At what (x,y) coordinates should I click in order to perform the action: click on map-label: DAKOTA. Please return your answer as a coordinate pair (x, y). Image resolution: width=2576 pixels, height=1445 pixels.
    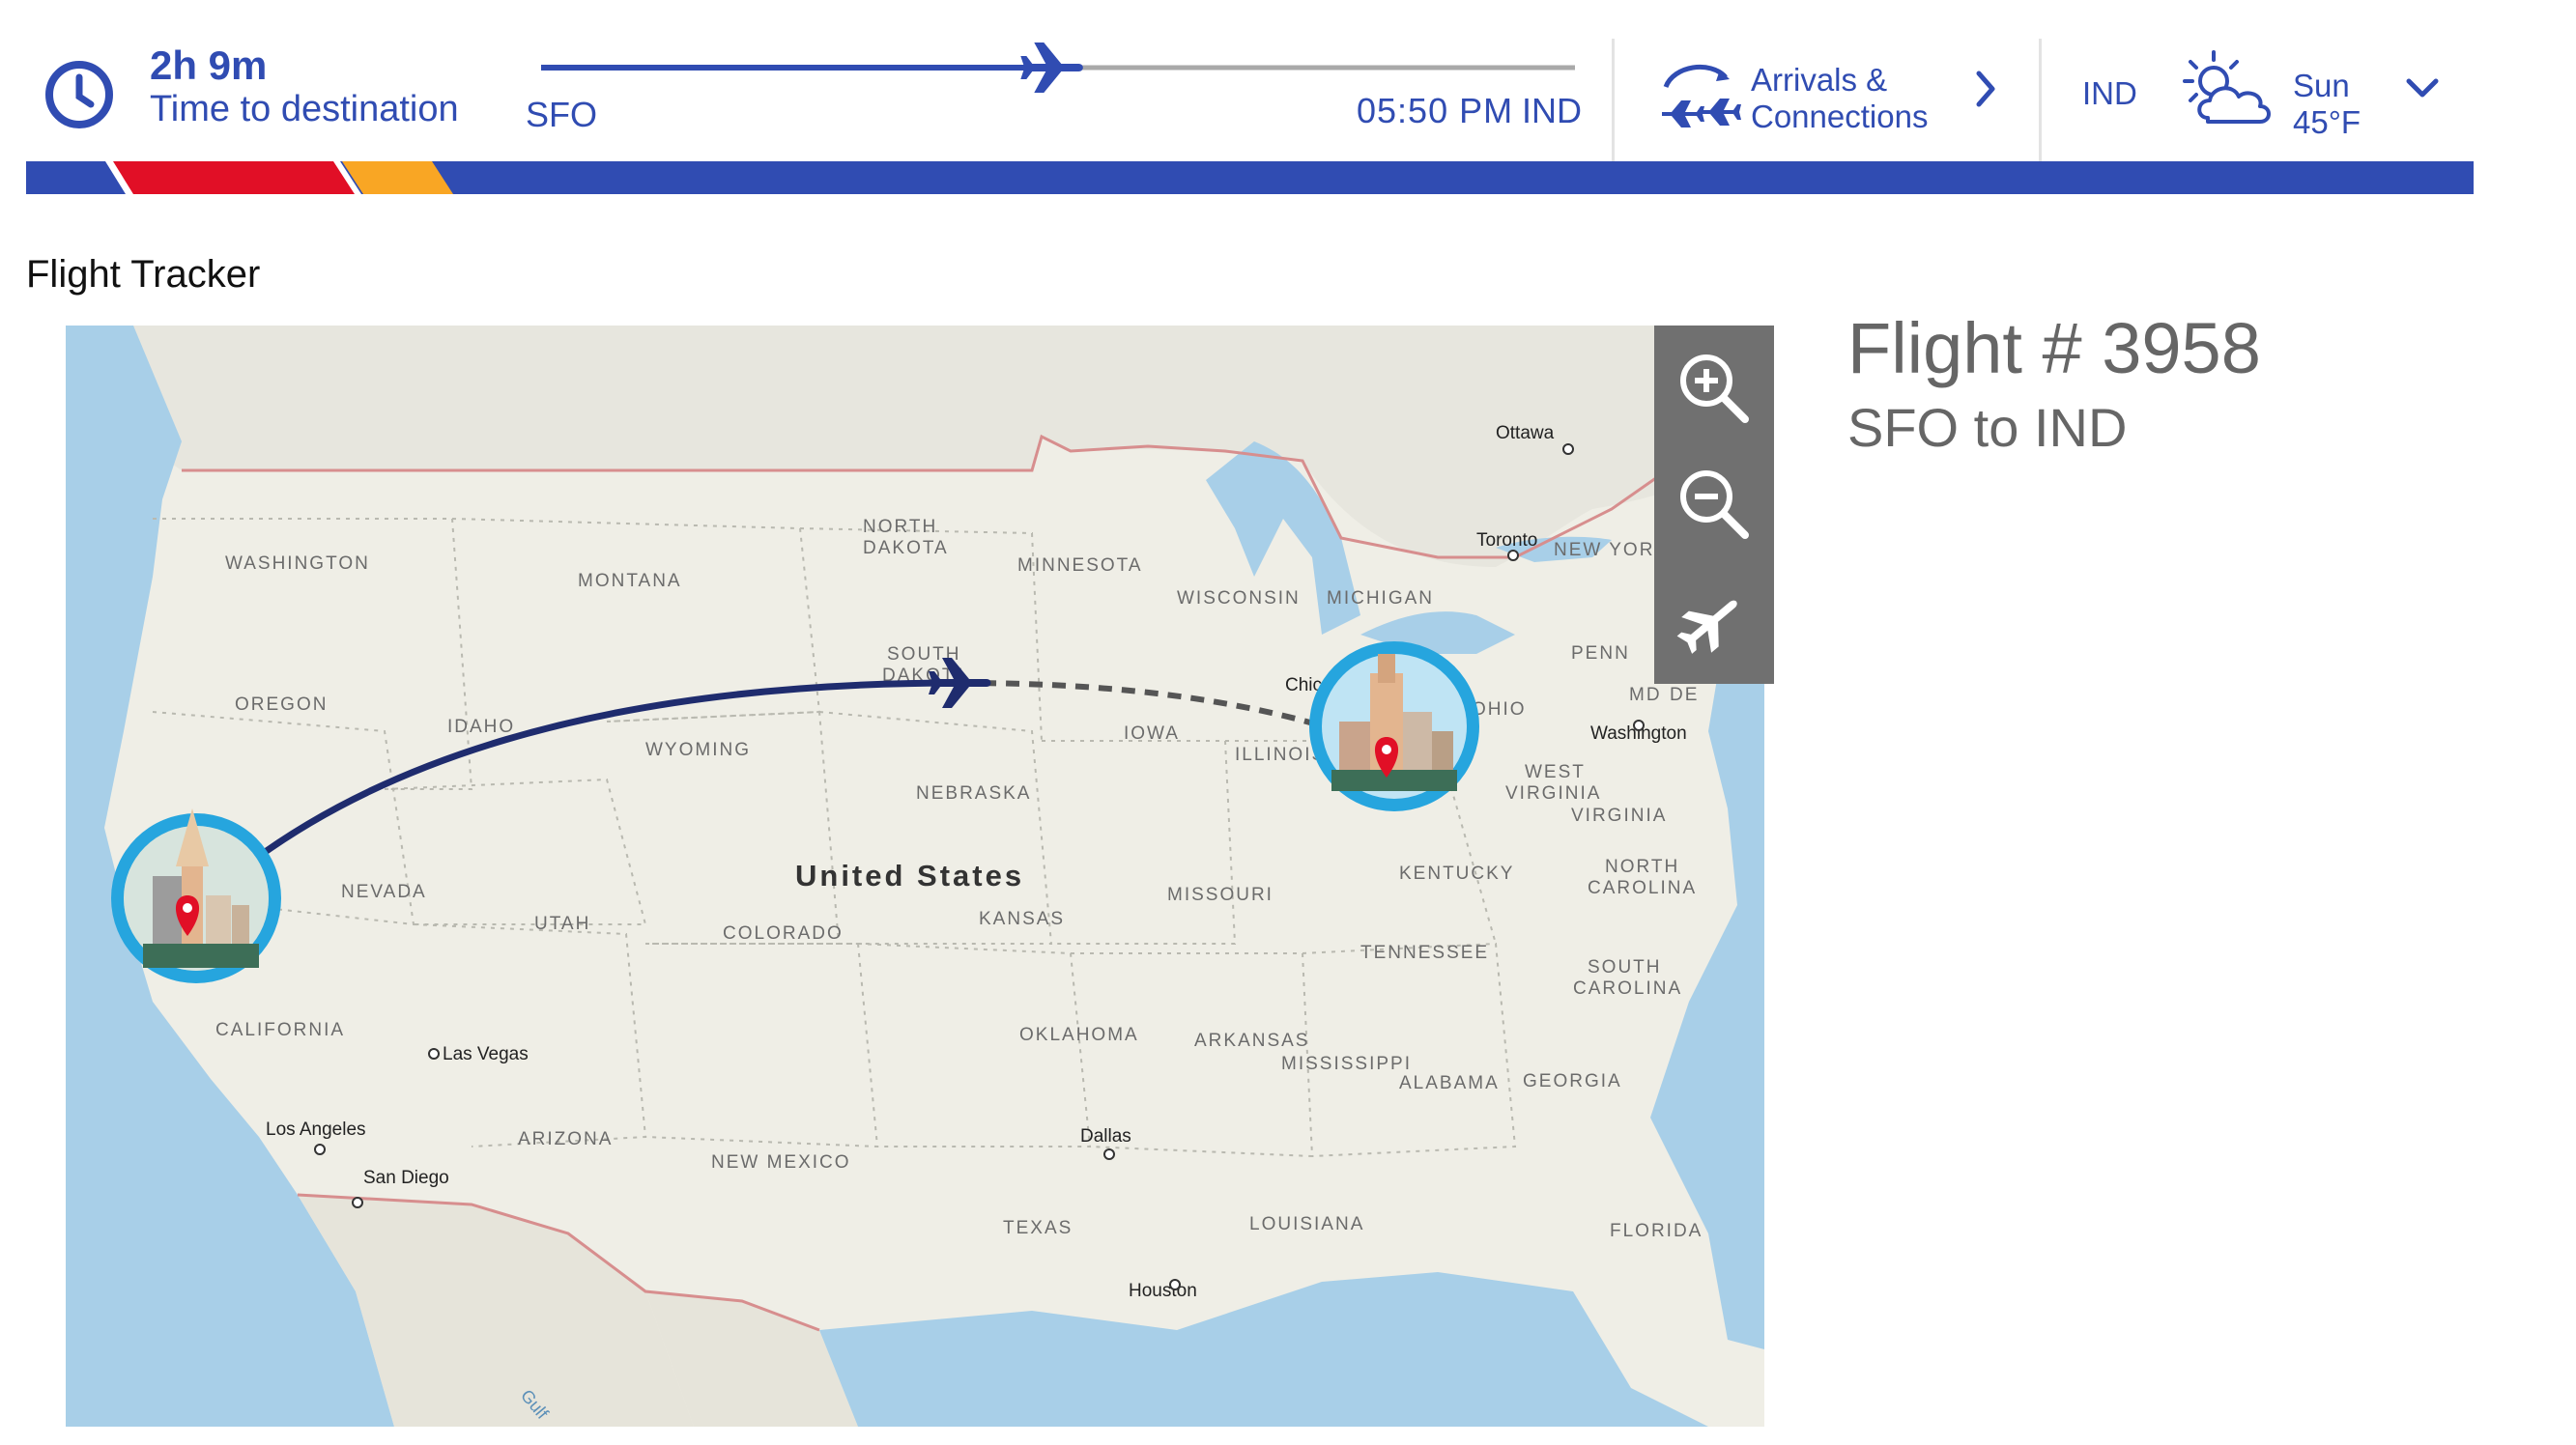
    Looking at the image, I should click on (906, 548).